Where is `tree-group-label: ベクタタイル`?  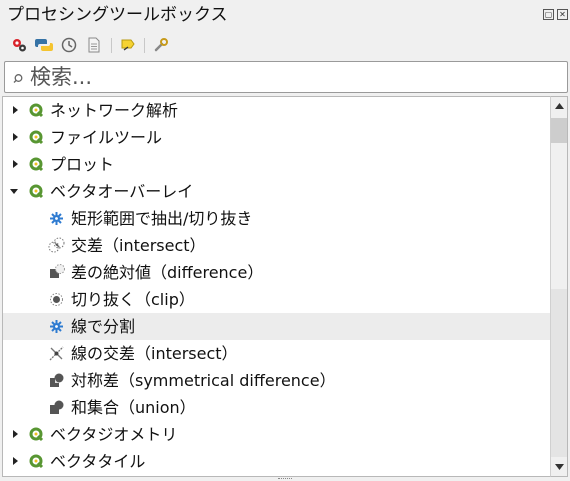 tree-group-label: ベクタタイル is located at coordinates (98, 461).